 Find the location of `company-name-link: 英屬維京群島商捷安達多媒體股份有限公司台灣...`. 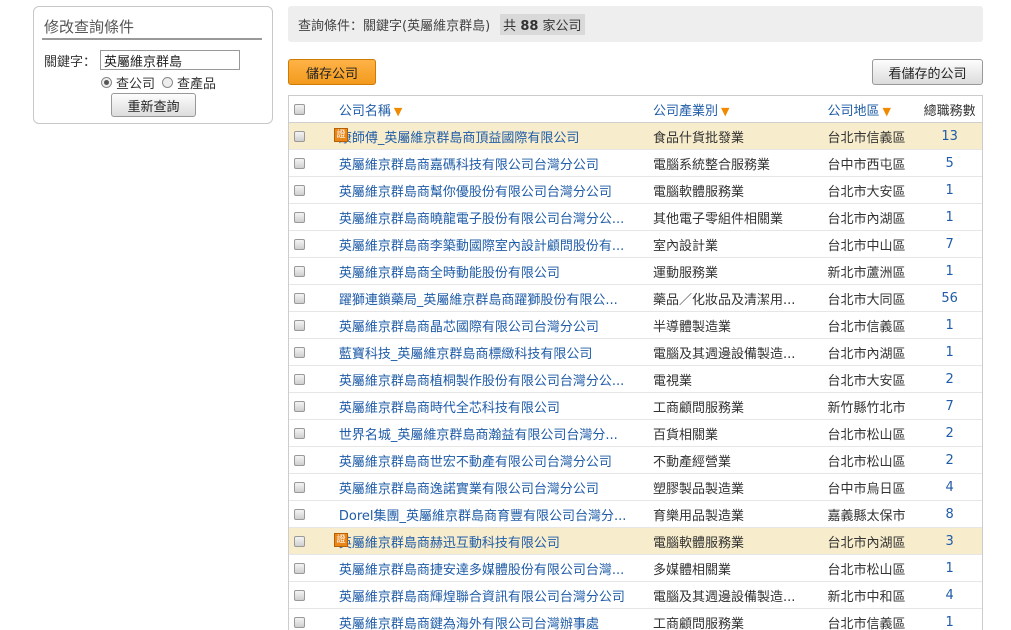

company-name-link: 英屬維京群島商捷安達多媒體股份有限公司台灣... is located at coordinates (496, 568).